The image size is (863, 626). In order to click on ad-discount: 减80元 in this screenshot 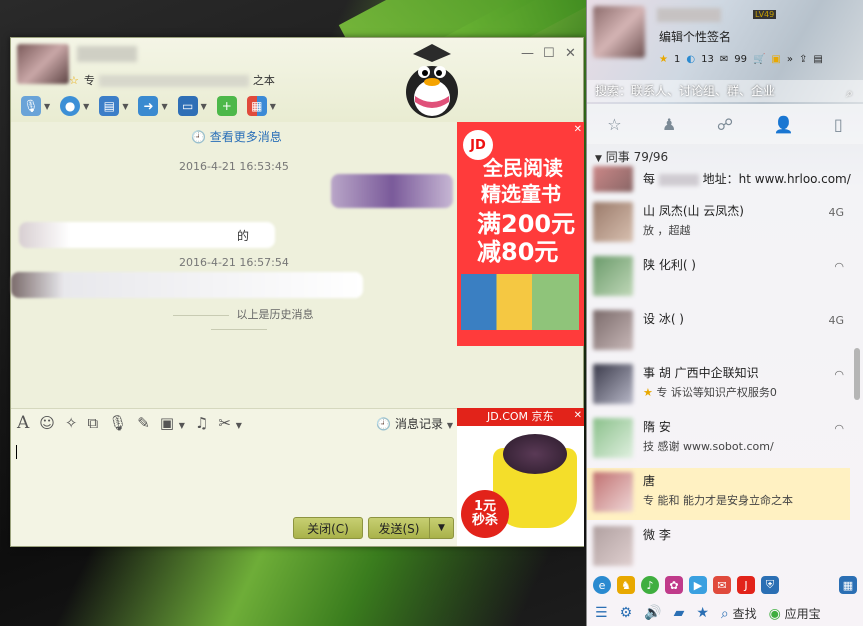, I will do `click(518, 252)`.